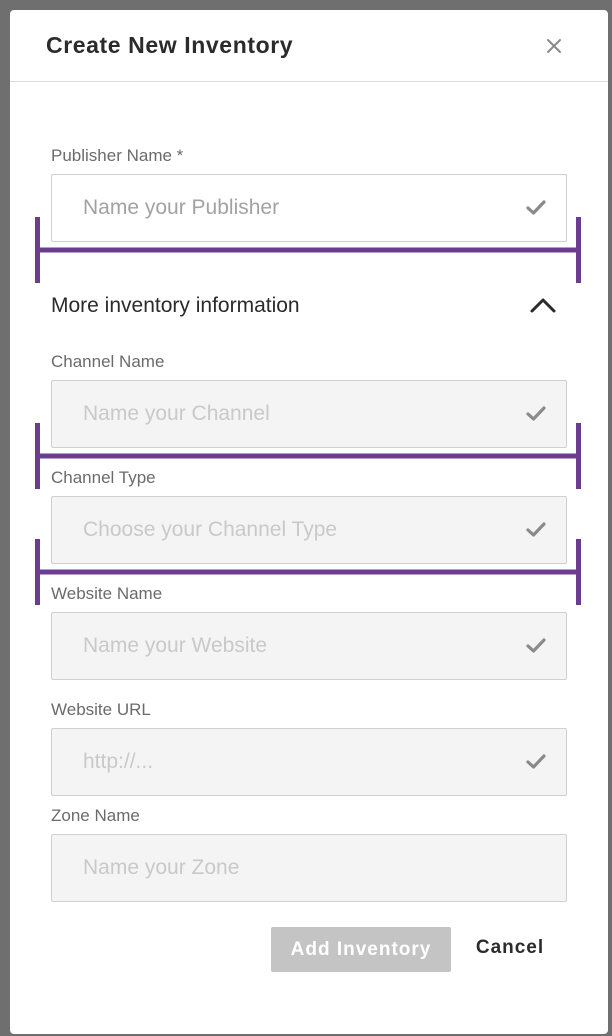 The height and width of the screenshot is (1036, 612). Describe the element at coordinates (175, 305) in the screenshot. I see `section-title: More inventory information` at that location.